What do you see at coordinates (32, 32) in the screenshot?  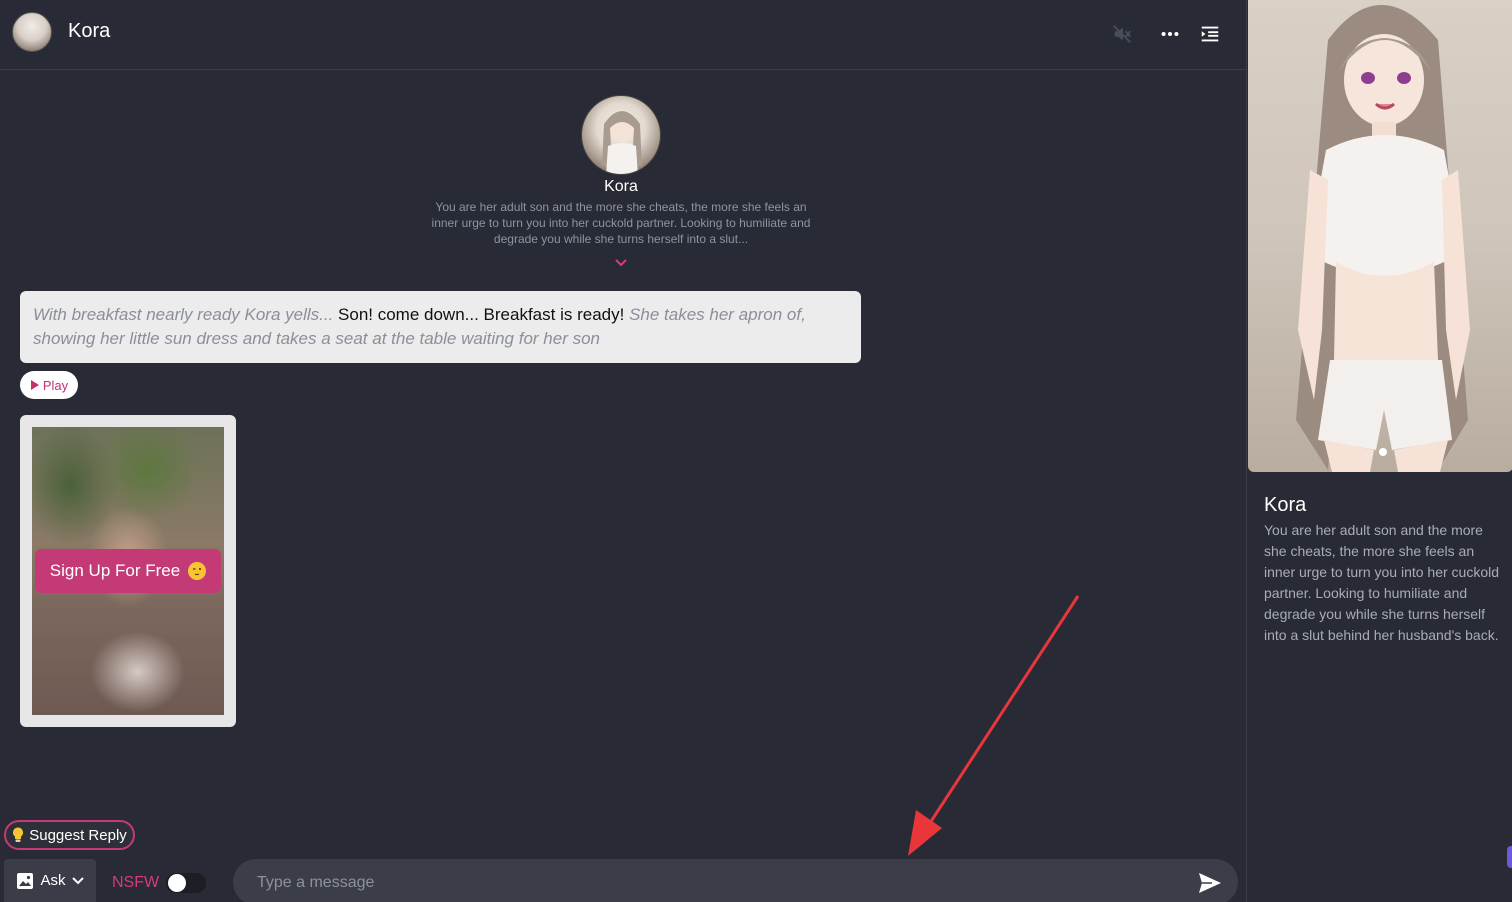 I see `header-avatar` at bounding box center [32, 32].